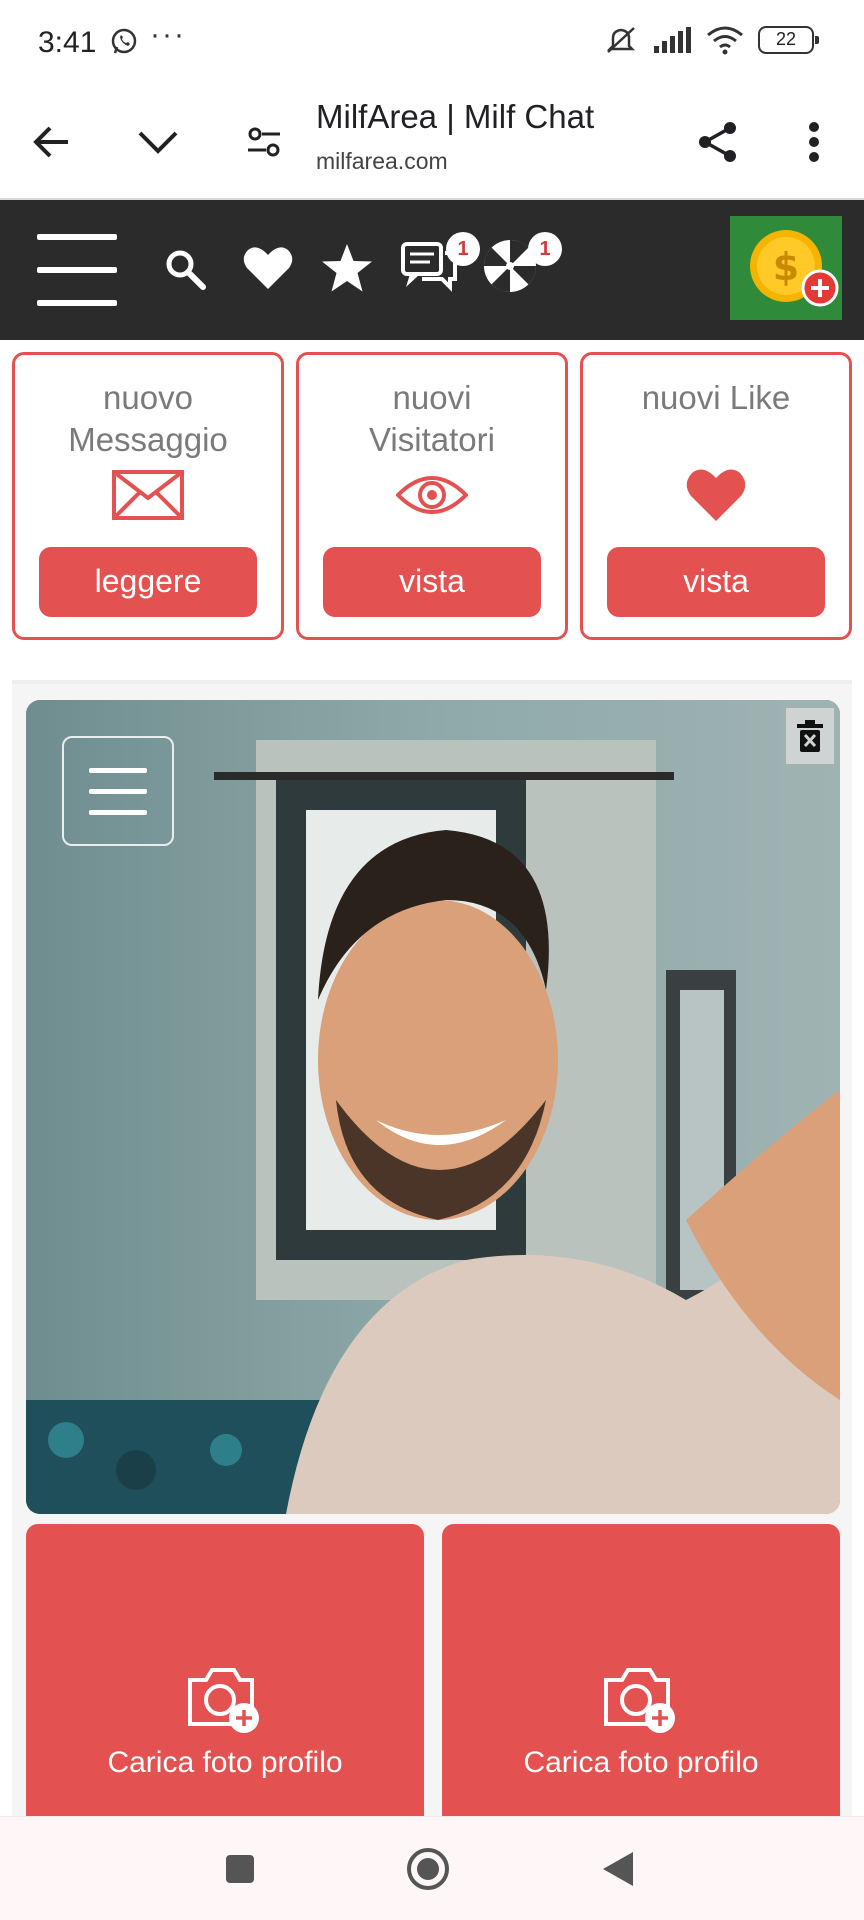 The image size is (864, 1920). What do you see at coordinates (240, 1869) in the screenshot?
I see `recent-apps-icon` at bounding box center [240, 1869].